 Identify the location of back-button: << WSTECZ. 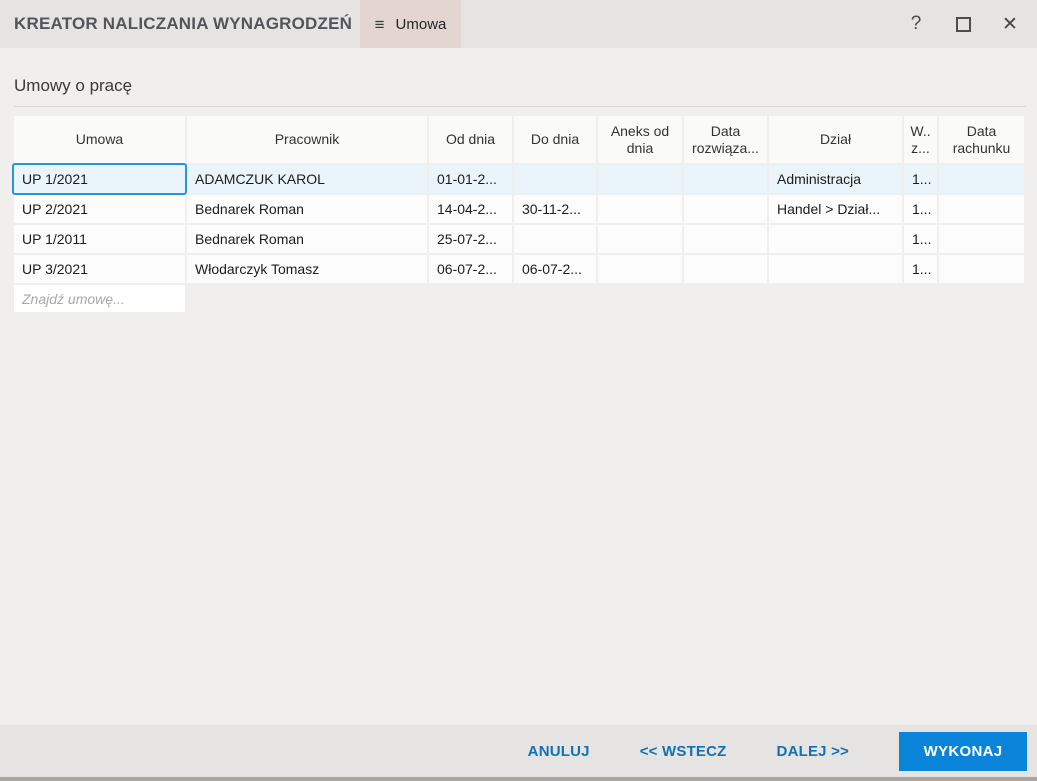
(683, 751).